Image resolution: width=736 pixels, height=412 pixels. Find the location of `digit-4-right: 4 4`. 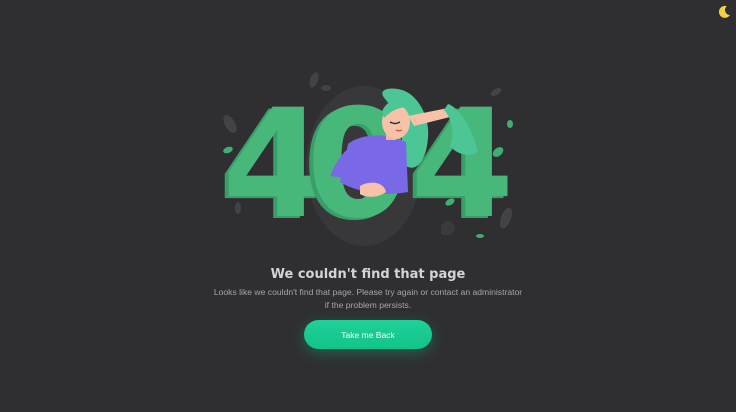

digit-4-right: 4 4 is located at coordinates (460, 164).